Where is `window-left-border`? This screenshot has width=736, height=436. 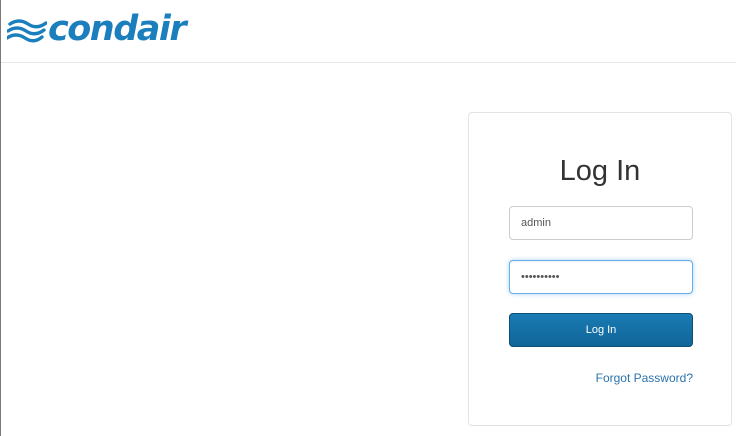
window-left-border is located at coordinates (0, 218).